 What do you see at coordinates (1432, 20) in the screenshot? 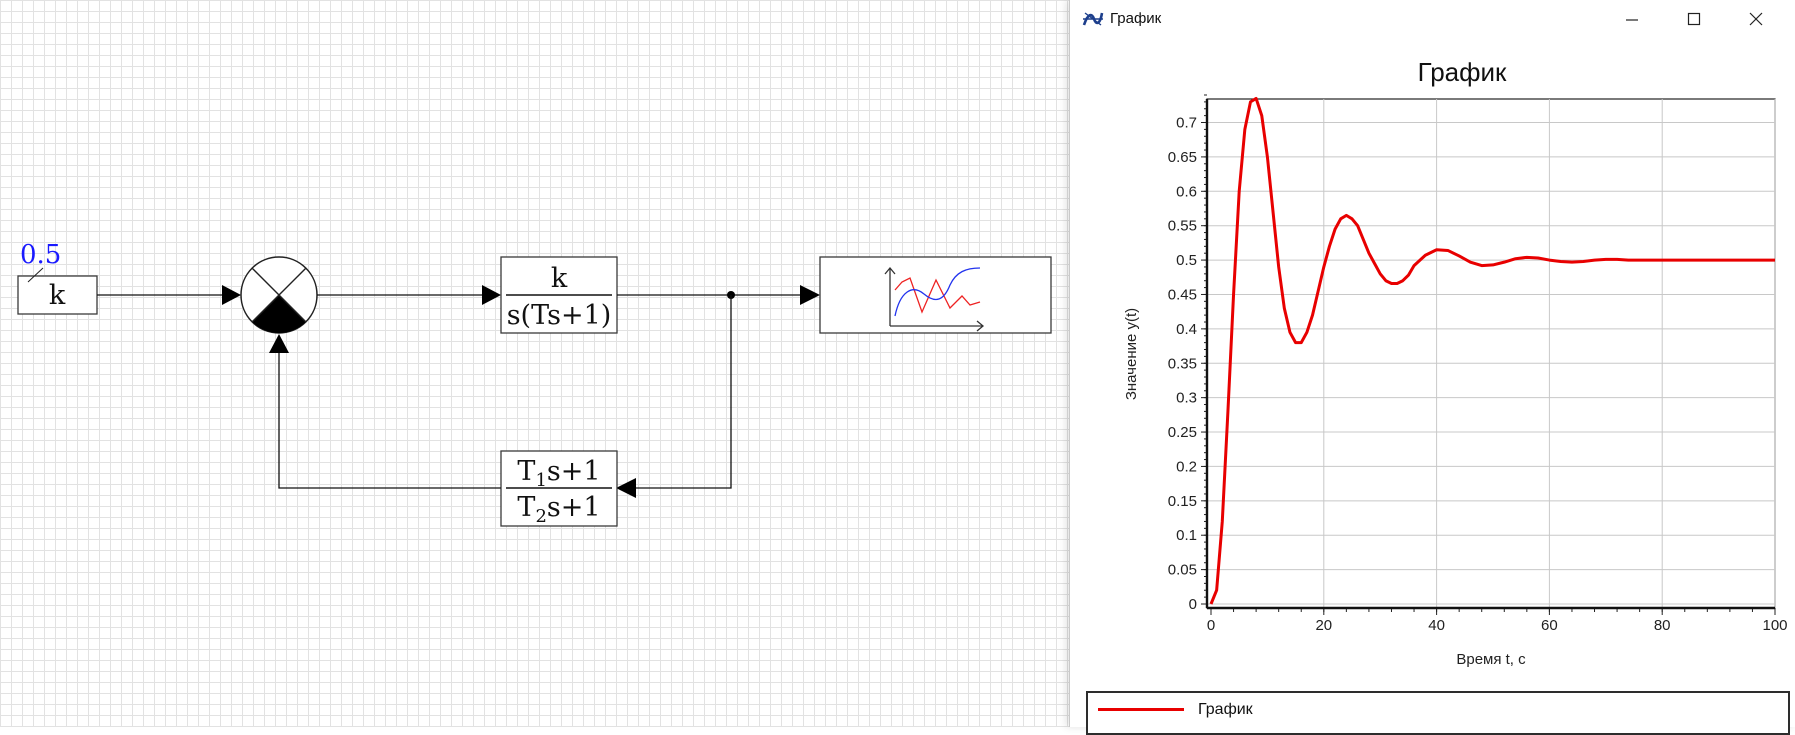
I see `title-bar: График` at bounding box center [1432, 20].